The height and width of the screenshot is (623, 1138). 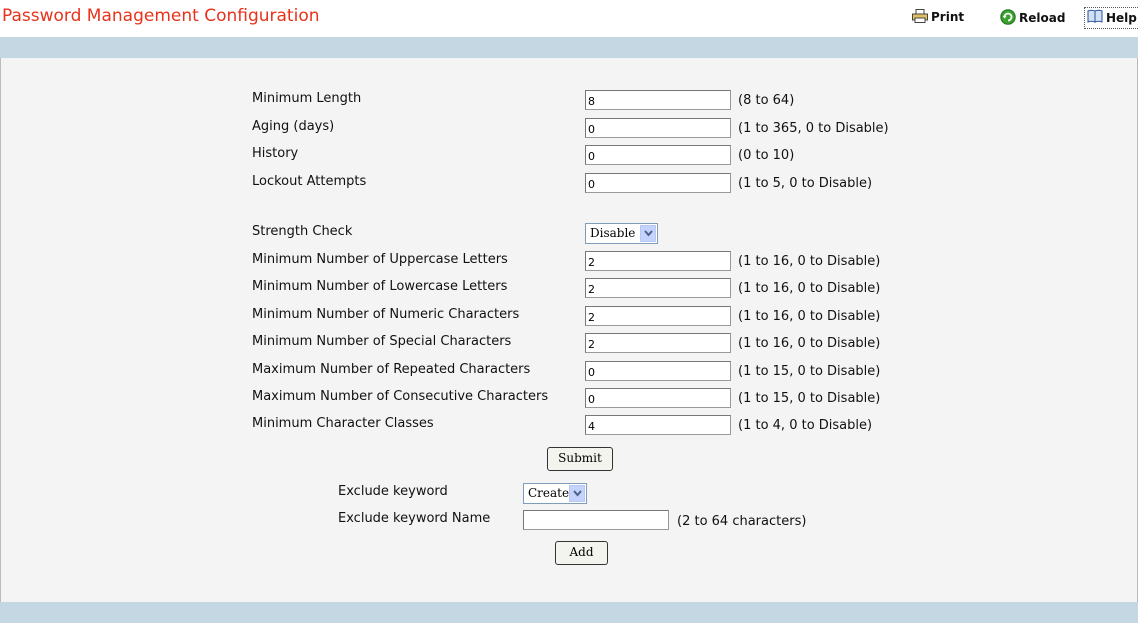 What do you see at coordinates (658, 100) in the screenshot?
I see `minimum-length-input: 8` at bounding box center [658, 100].